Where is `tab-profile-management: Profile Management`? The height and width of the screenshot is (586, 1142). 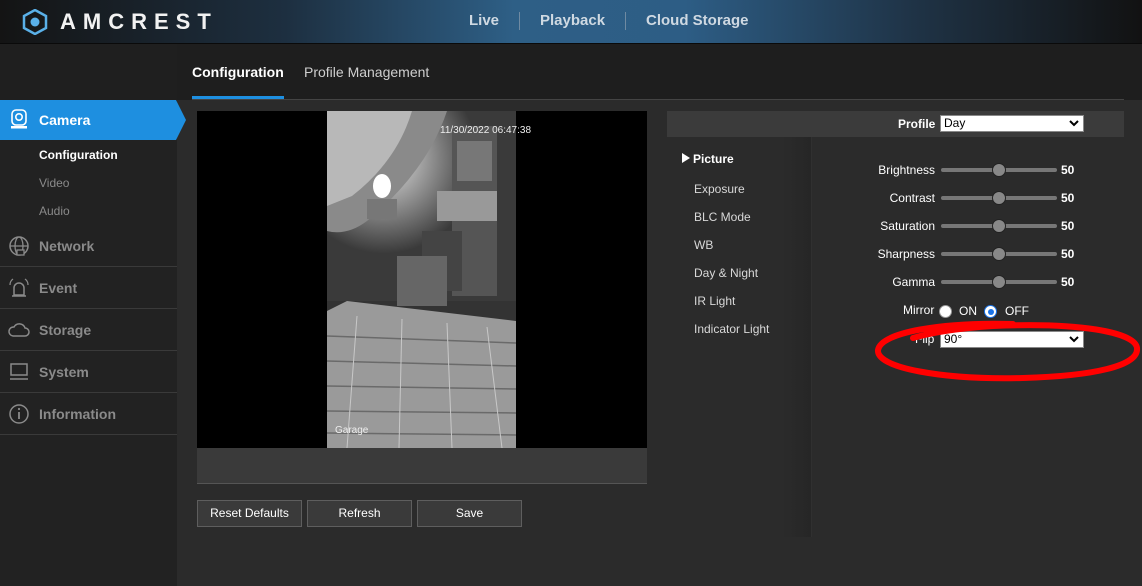
tab-profile-management: Profile Management is located at coordinates (366, 72).